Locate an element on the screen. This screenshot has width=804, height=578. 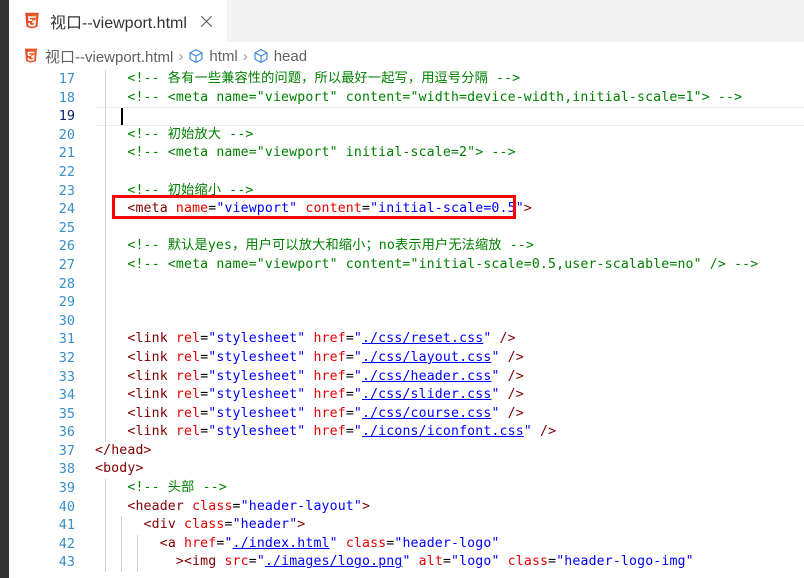
line-number: 43 is located at coordinates (66, 562).